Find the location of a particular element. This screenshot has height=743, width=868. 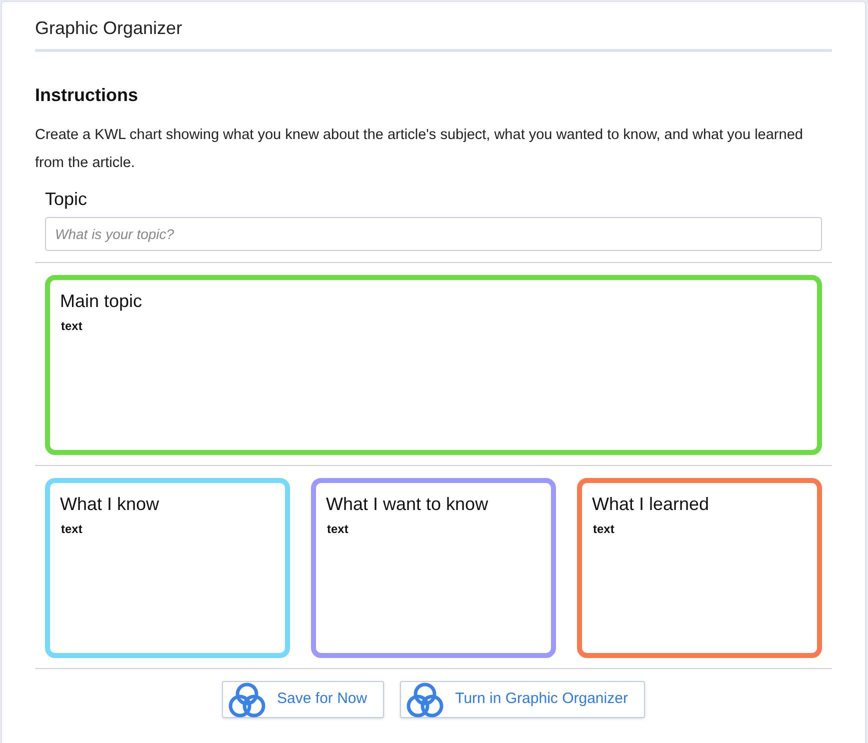

box-title: What I know is located at coordinates (110, 504).